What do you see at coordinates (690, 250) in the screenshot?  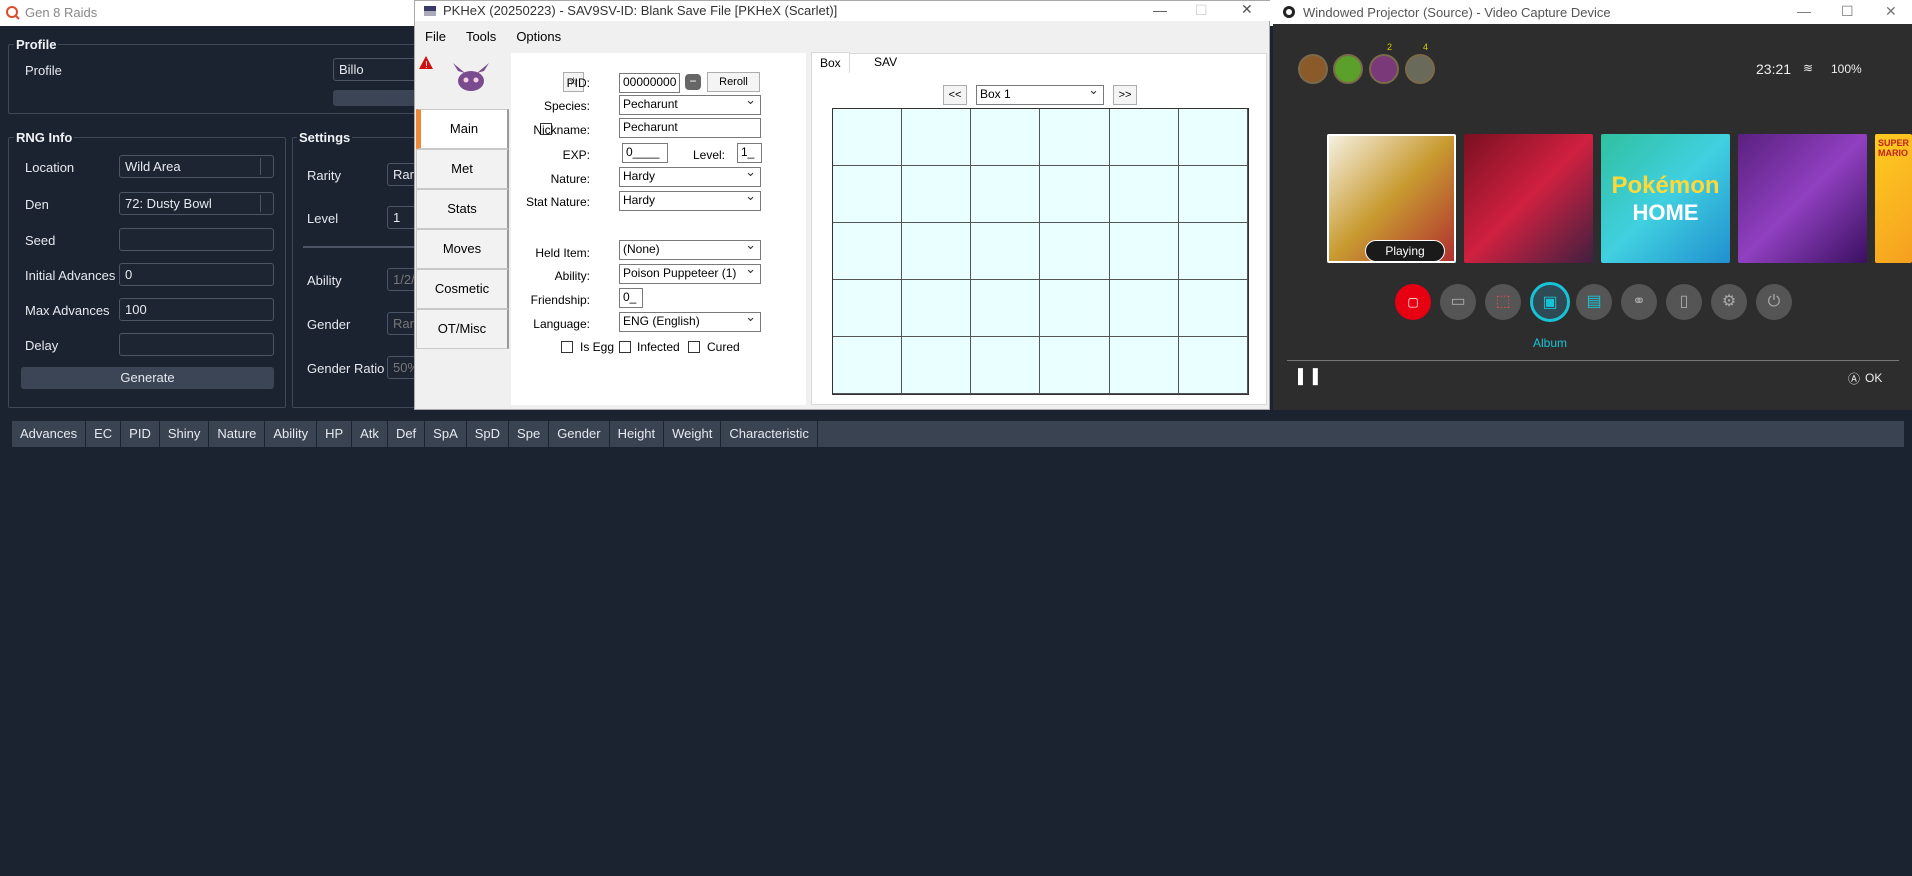 I see `held-item-select: (None)` at bounding box center [690, 250].